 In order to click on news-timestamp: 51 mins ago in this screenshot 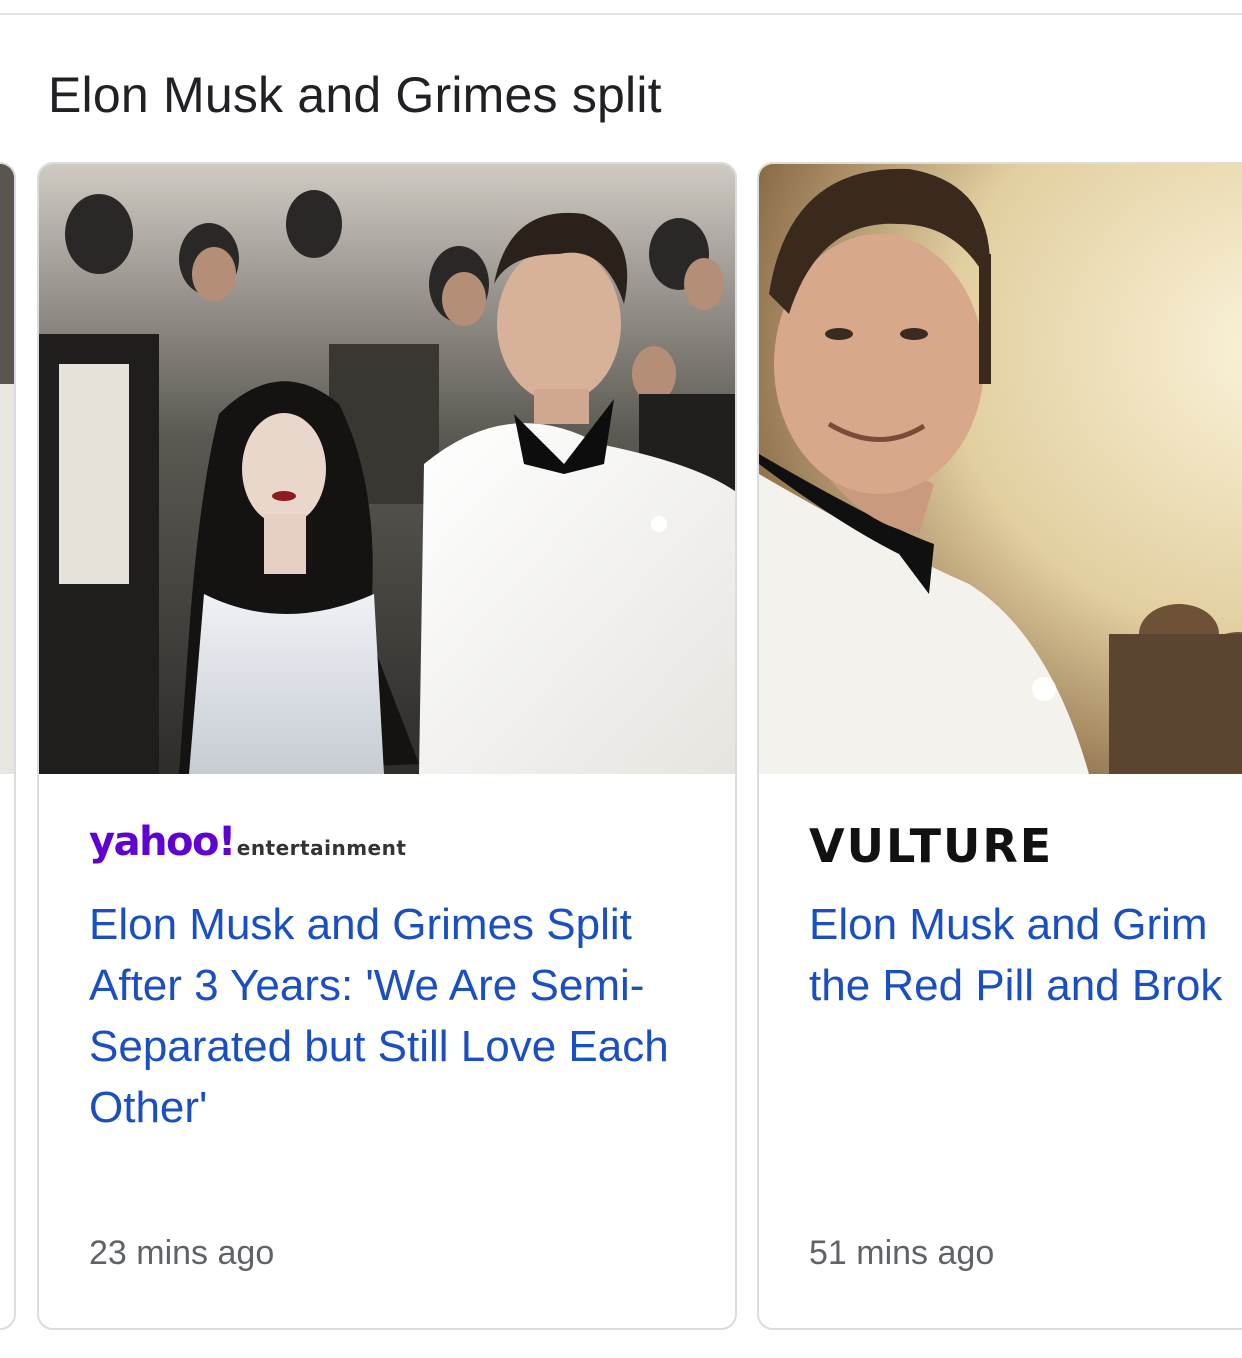, I will do `click(902, 1253)`.